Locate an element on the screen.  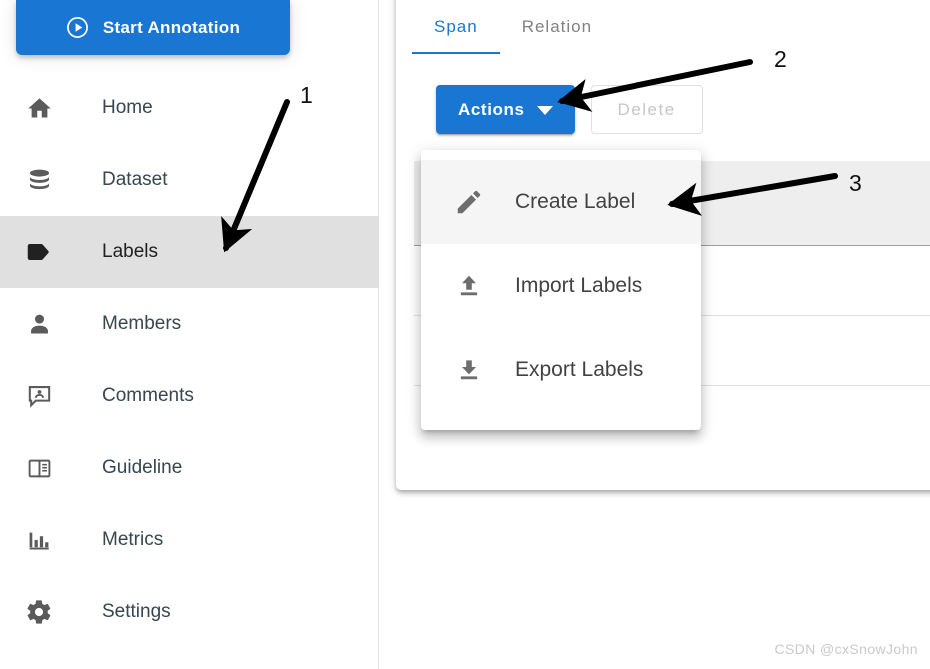
menu-item-export-labels: Export Labels is located at coordinates (561, 370).